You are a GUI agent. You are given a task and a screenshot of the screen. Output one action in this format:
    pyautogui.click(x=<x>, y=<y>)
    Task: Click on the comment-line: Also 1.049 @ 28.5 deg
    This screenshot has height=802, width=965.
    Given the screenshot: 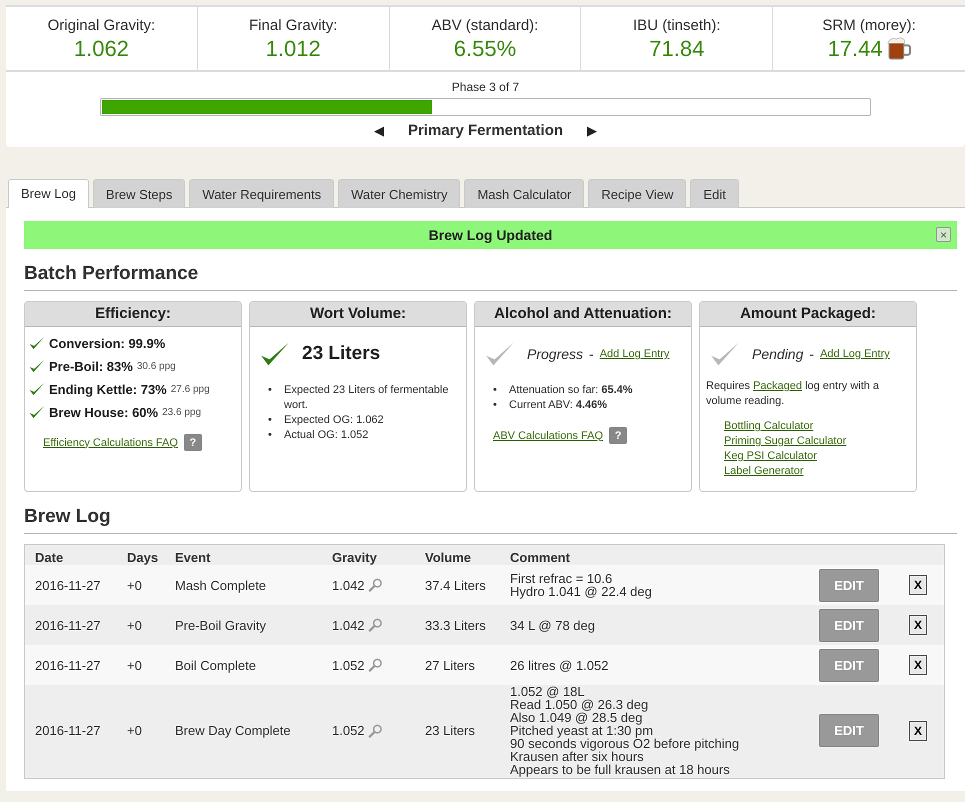 What is the action you would take?
    pyautogui.click(x=576, y=717)
    